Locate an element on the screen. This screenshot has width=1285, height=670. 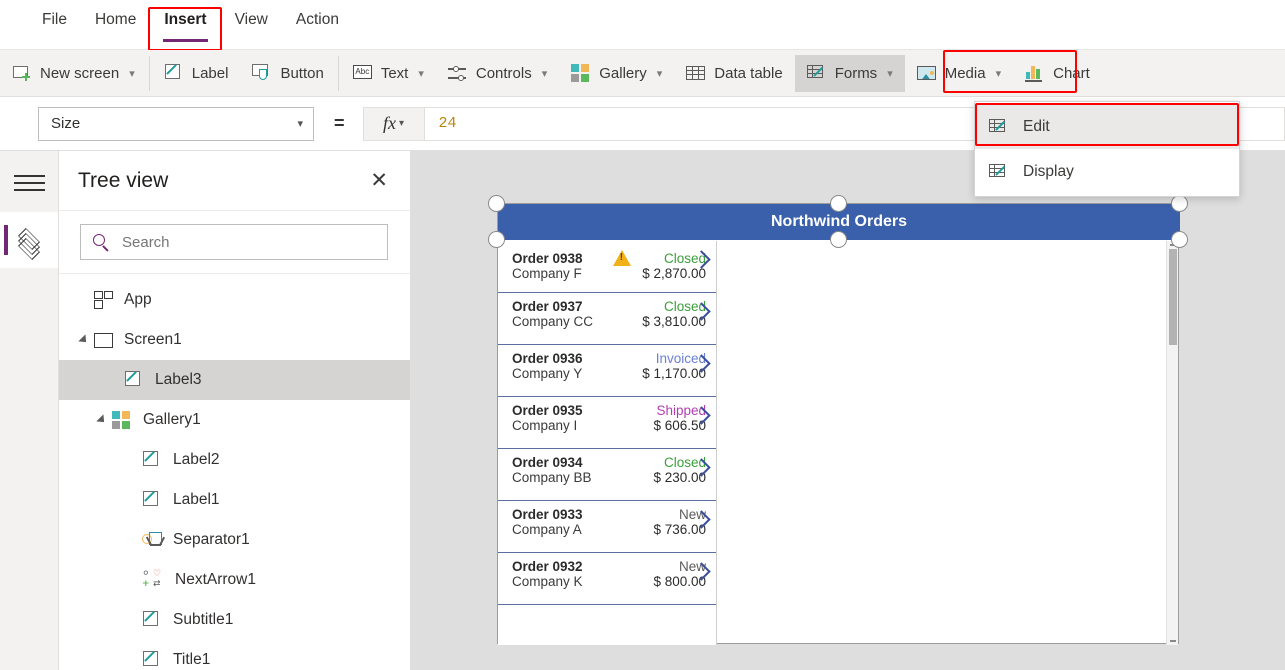
screen-icon is located at coordinates (103, 340).